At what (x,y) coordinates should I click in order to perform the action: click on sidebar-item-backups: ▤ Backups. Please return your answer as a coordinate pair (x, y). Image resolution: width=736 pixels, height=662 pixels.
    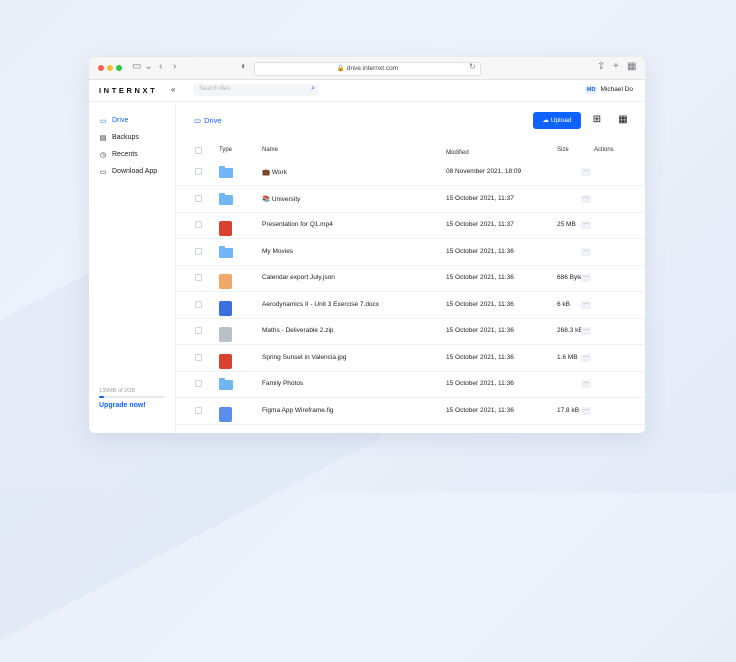
    Looking at the image, I should click on (119, 138).